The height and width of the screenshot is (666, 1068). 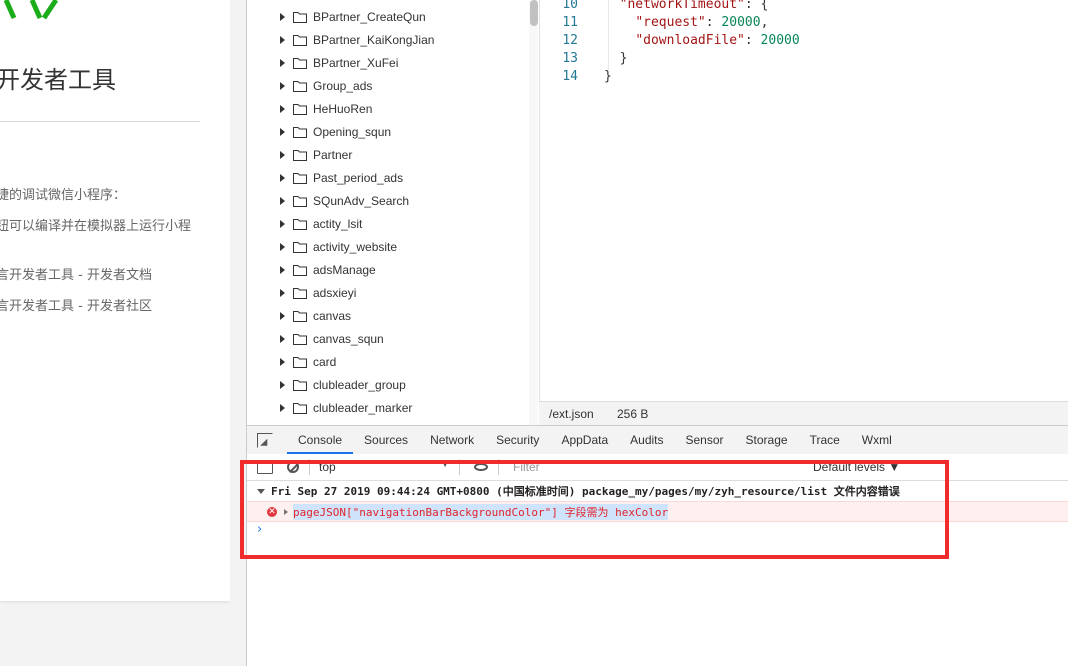 I want to click on folder-label: adsManage, so click(x=344, y=269).